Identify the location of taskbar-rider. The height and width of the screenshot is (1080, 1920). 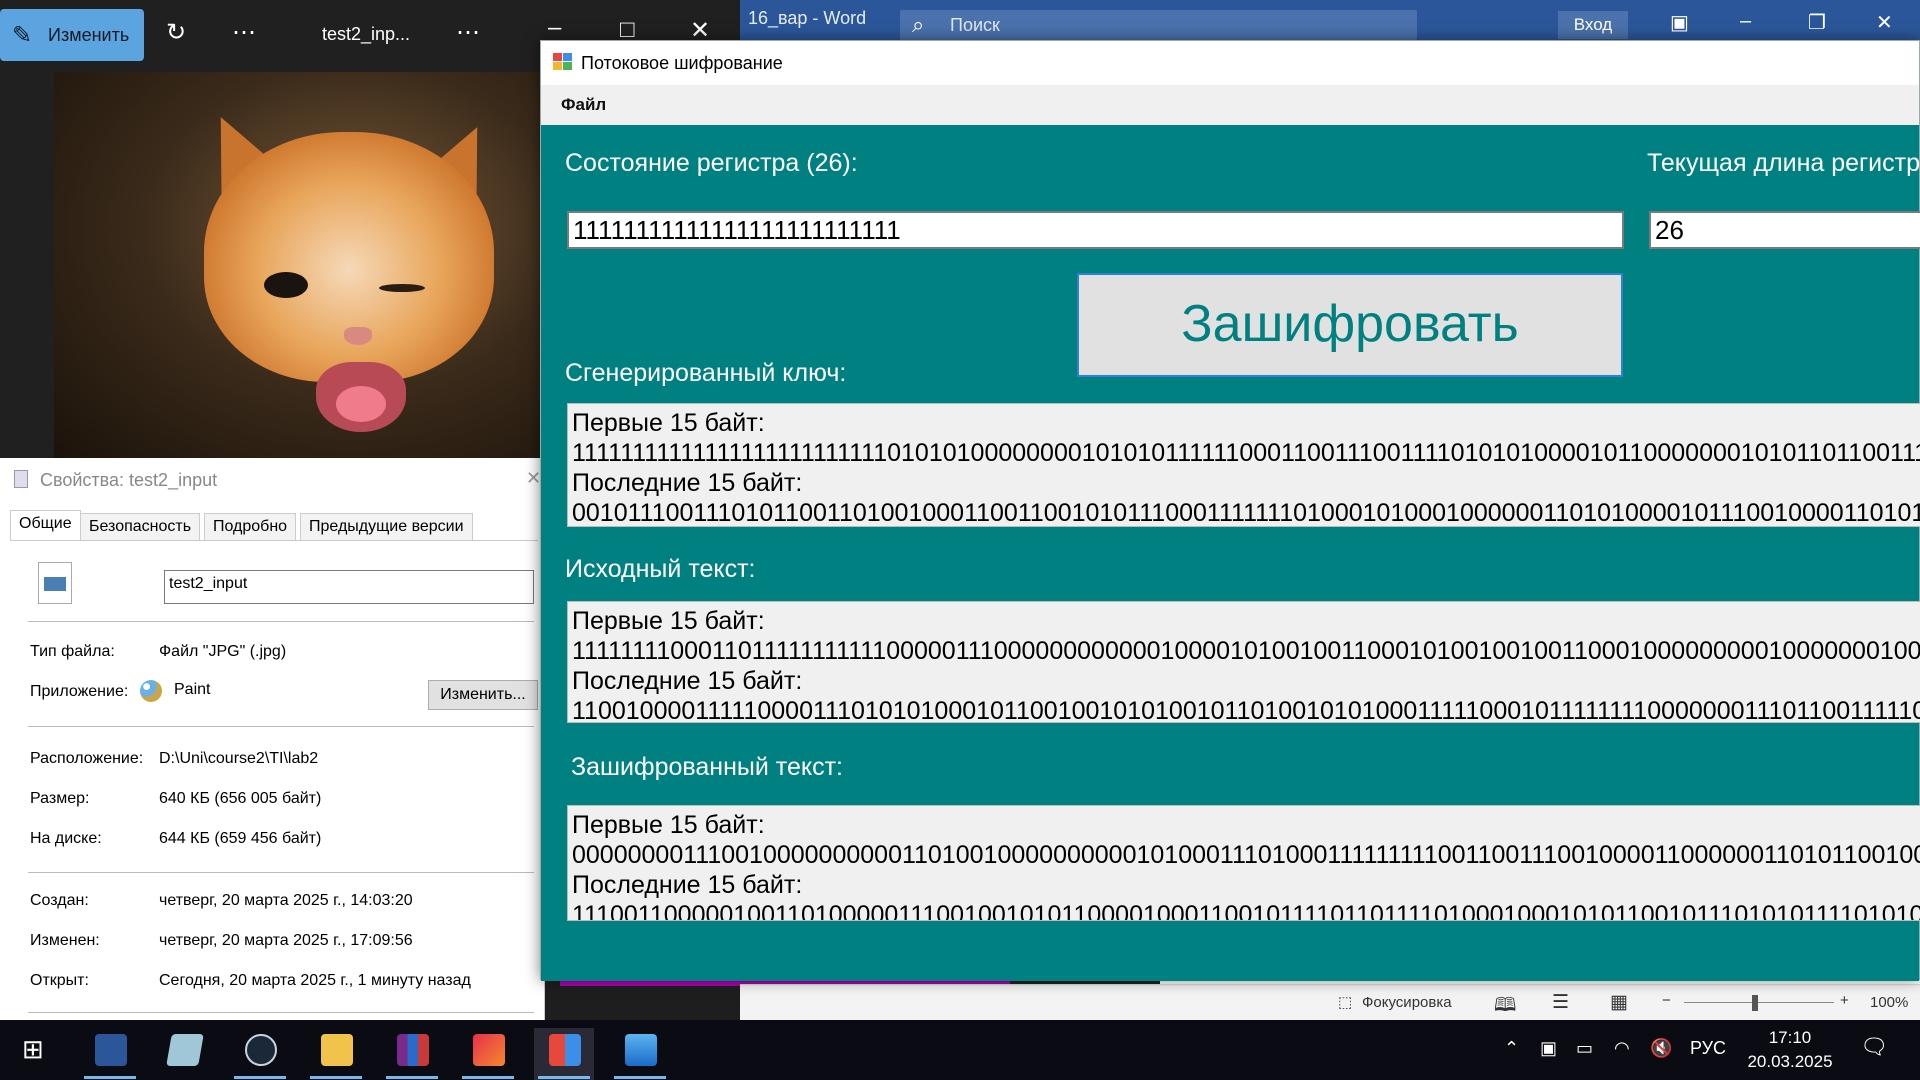
(488, 1054).